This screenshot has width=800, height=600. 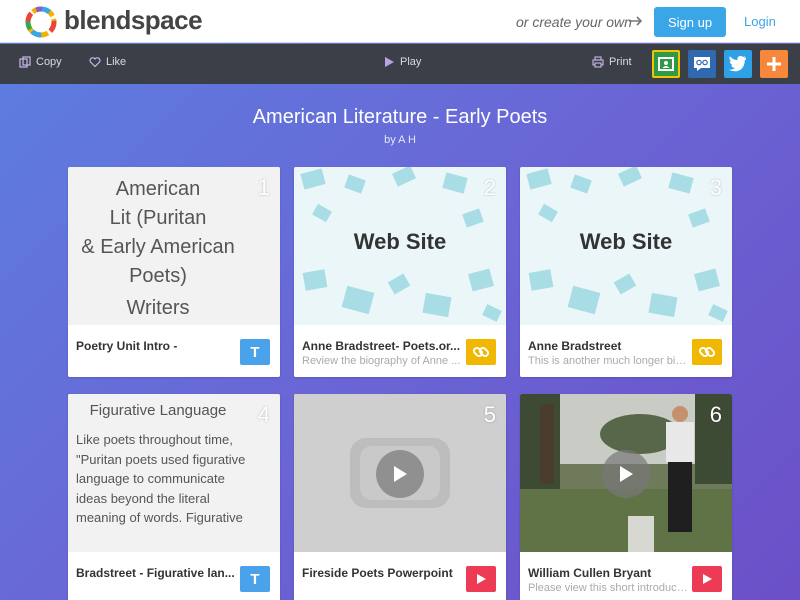 What do you see at coordinates (715, 414) in the screenshot?
I see `tile-number: 6` at bounding box center [715, 414].